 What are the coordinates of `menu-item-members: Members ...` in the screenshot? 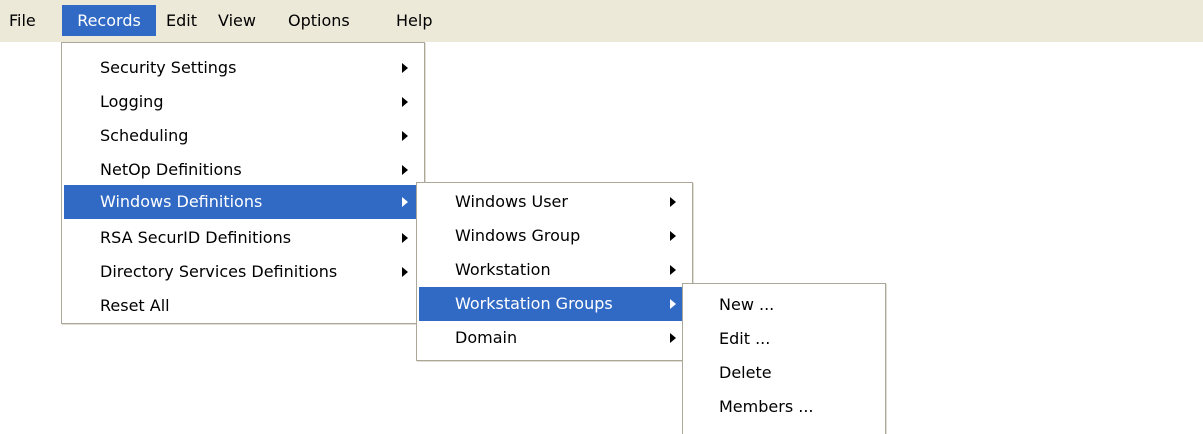 It's located at (784, 407).